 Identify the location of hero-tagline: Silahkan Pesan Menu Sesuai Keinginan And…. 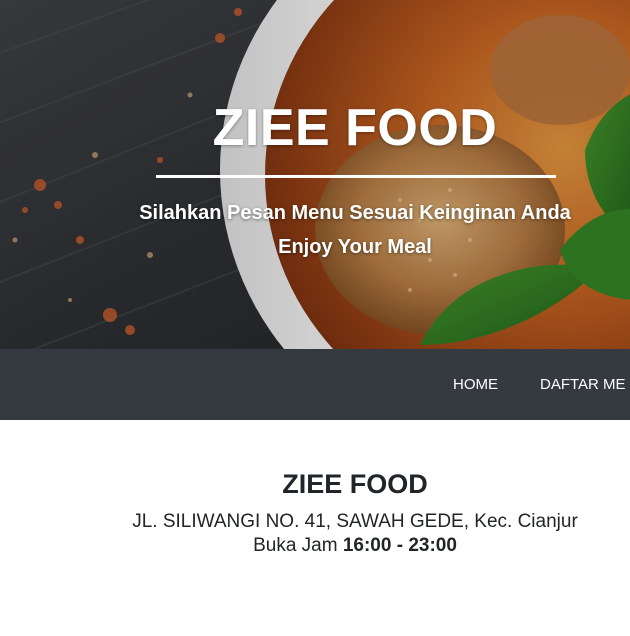
(355, 213).